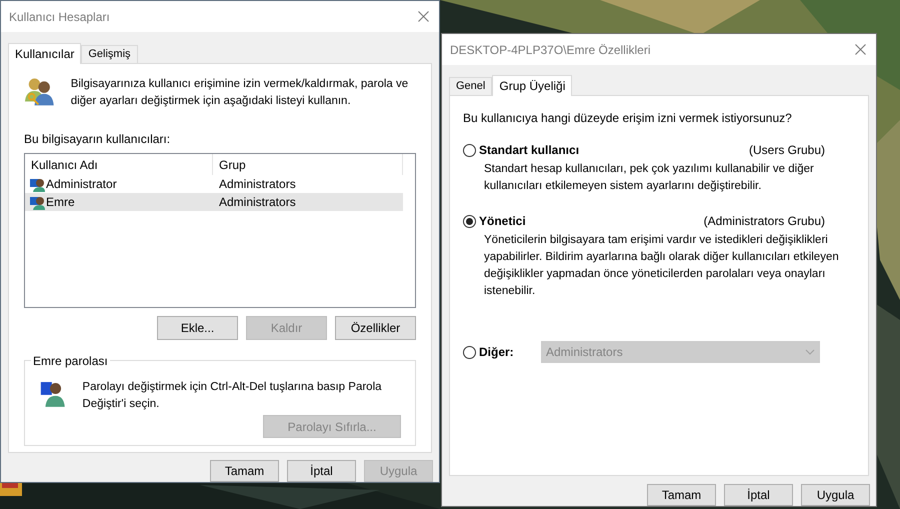 The width and height of the screenshot is (900, 509). I want to click on list-label: Bu bilgisayarın kullanıcıları:, so click(98, 139).